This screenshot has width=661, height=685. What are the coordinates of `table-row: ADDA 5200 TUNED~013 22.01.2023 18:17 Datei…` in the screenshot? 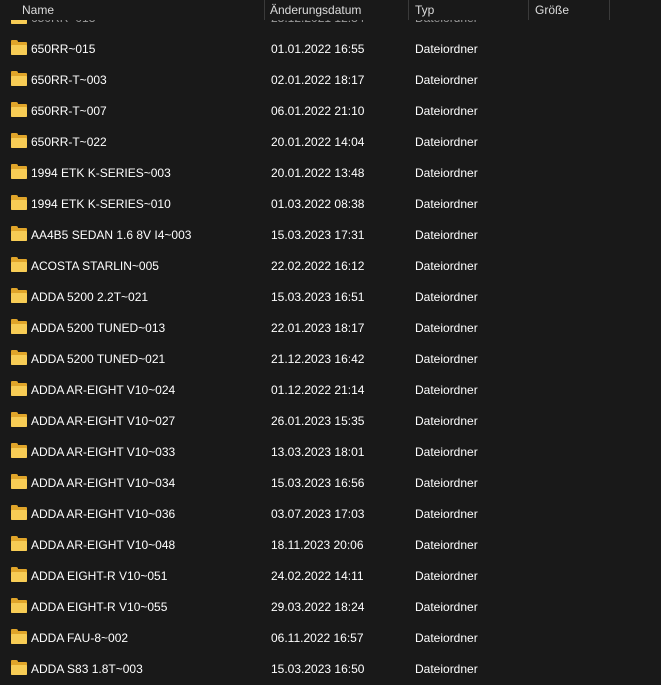 It's located at (330, 328).